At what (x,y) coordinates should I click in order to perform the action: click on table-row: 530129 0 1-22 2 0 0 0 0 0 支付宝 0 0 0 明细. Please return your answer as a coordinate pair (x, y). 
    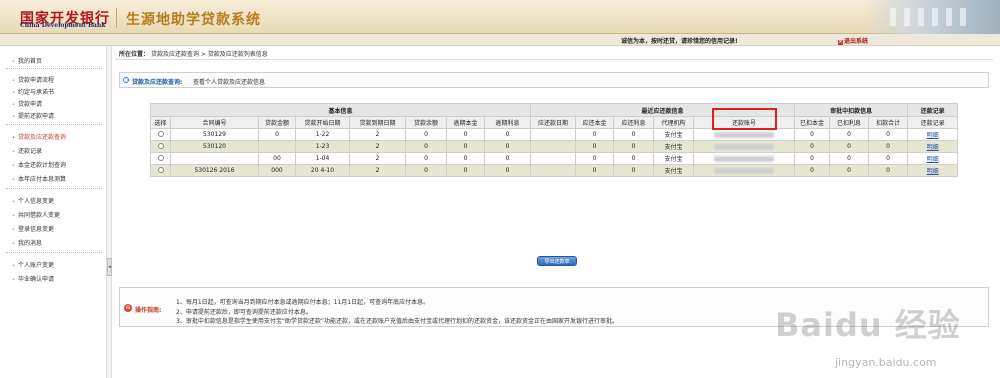
    Looking at the image, I should click on (554, 134).